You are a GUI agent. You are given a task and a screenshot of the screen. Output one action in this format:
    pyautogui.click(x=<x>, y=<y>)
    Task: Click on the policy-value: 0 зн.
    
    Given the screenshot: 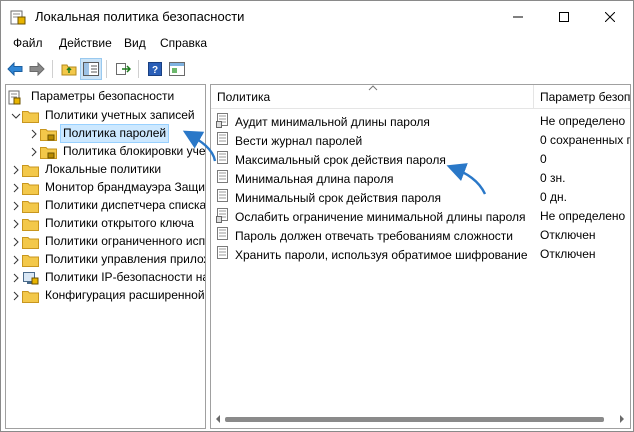 What is the action you would take?
    pyautogui.click(x=553, y=178)
    